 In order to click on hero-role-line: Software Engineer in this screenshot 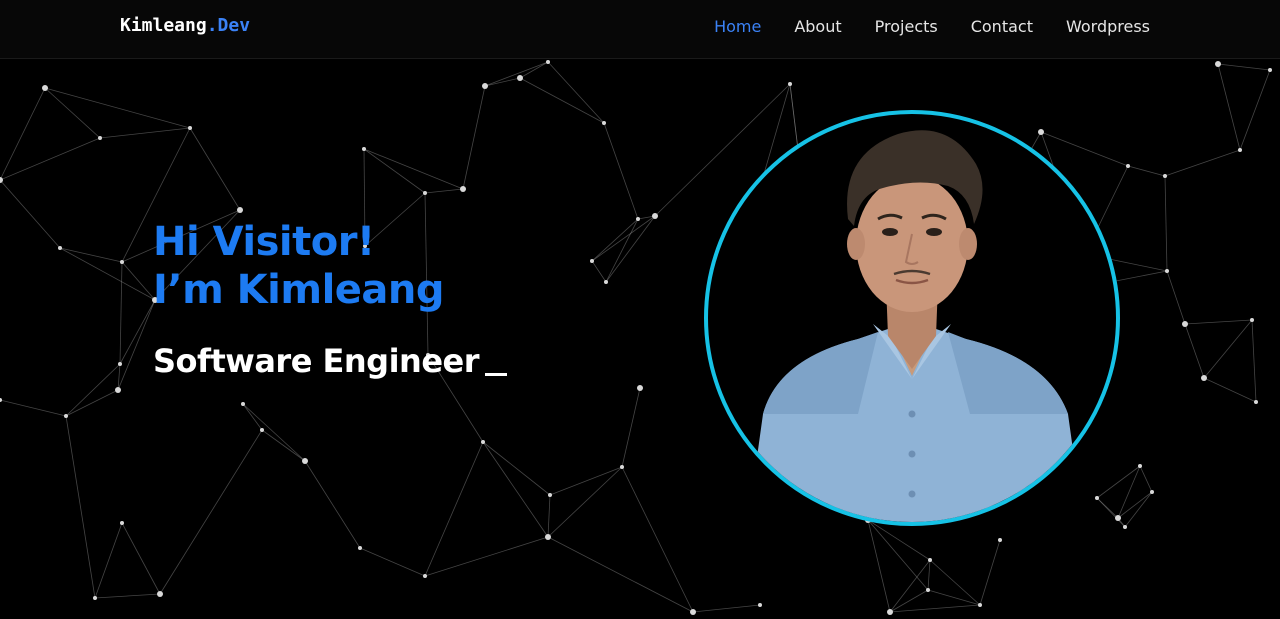, I will do `click(330, 361)`.